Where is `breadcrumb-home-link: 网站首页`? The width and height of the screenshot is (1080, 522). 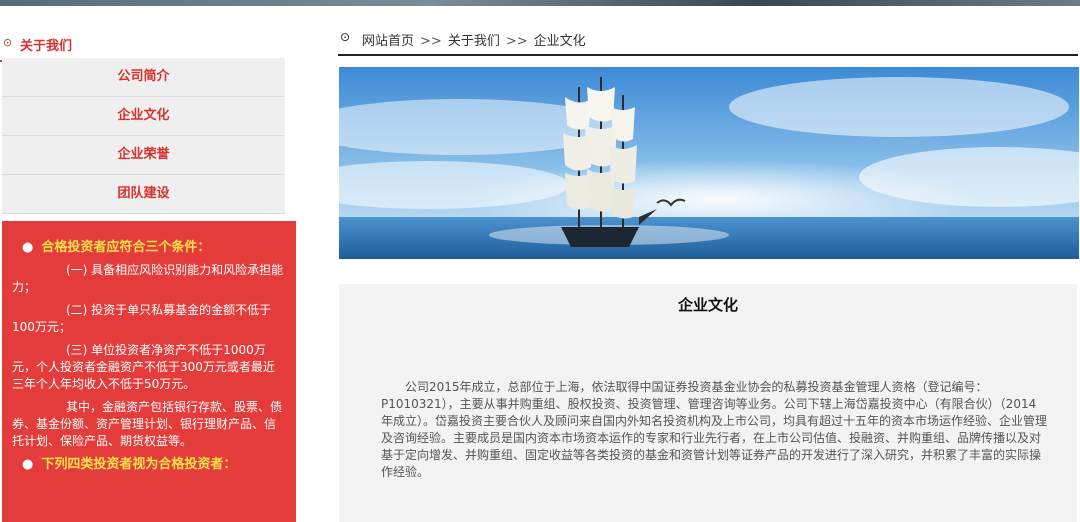 breadcrumb-home-link: 网站首页 is located at coordinates (388, 41).